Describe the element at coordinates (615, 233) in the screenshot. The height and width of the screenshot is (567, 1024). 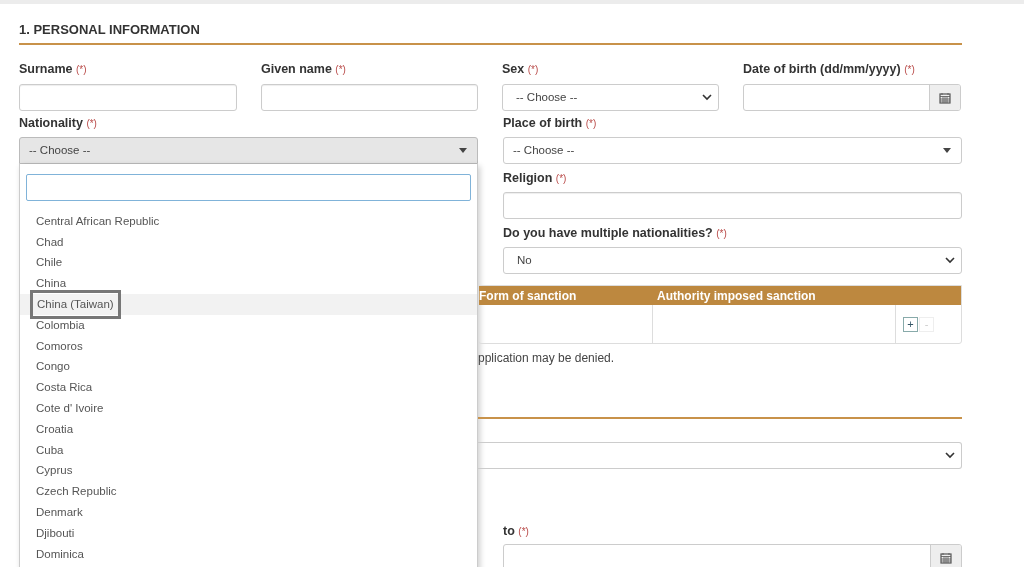
I see `field-label: Do you have multiple nationalities? (*)` at that location.